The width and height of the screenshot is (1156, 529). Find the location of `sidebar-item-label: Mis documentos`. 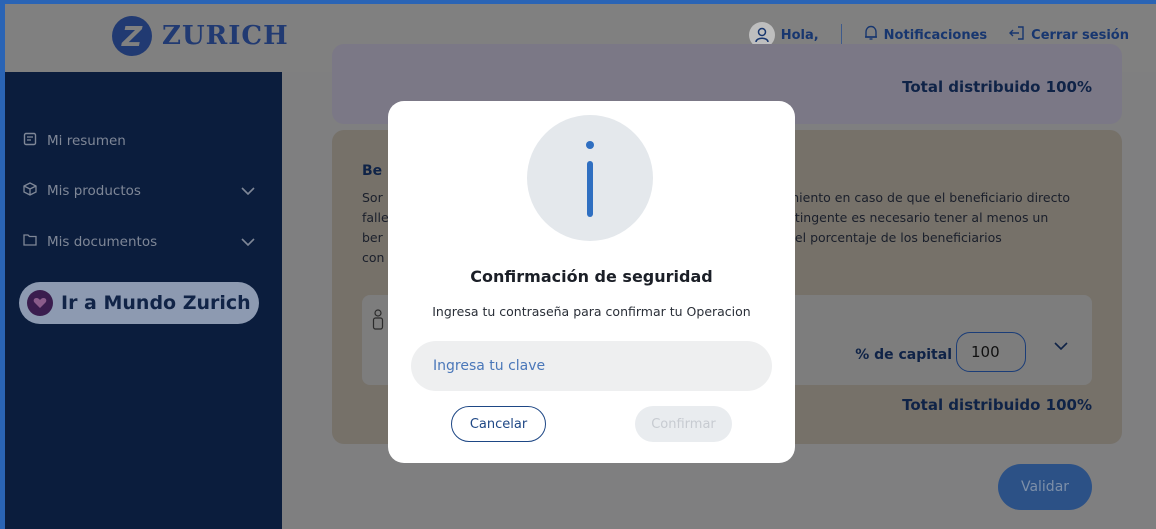

sidebar-item-label: Mis documentos is located at coordinates (102, 241).